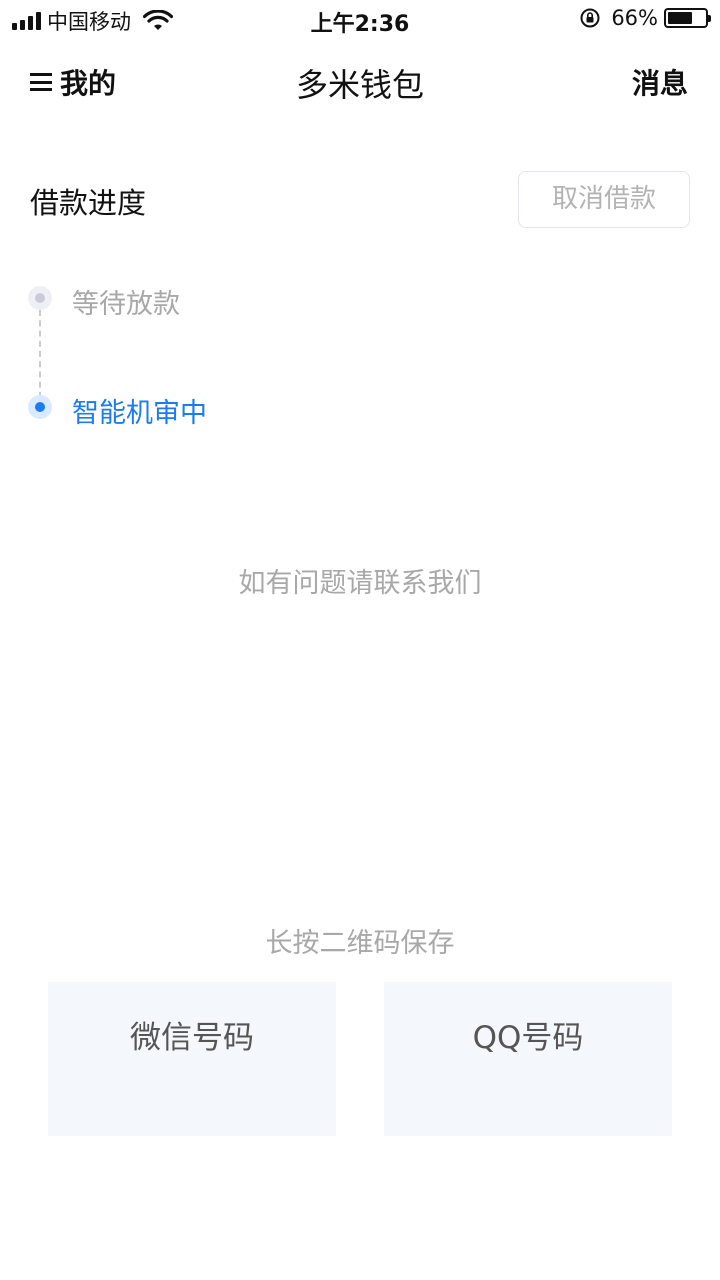 The height and width of the screenshot is (1280, 720). Describe the element at coordinates (88, 203) in the screenshot. I see `progress-title: 借款进度` at that location.